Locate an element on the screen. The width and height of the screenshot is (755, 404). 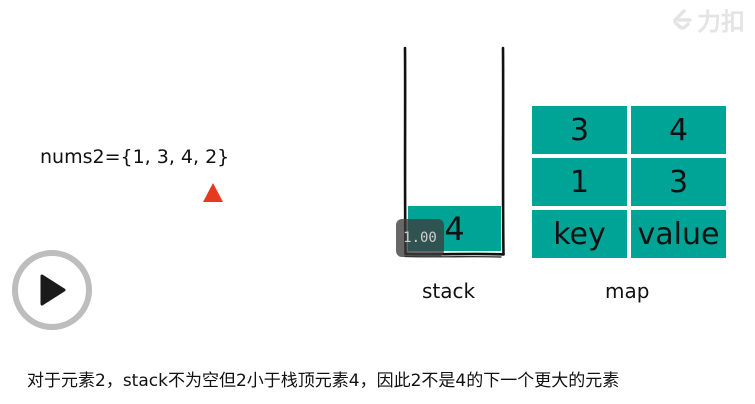
up-triangle-icon is located at coordinates (213, 192).